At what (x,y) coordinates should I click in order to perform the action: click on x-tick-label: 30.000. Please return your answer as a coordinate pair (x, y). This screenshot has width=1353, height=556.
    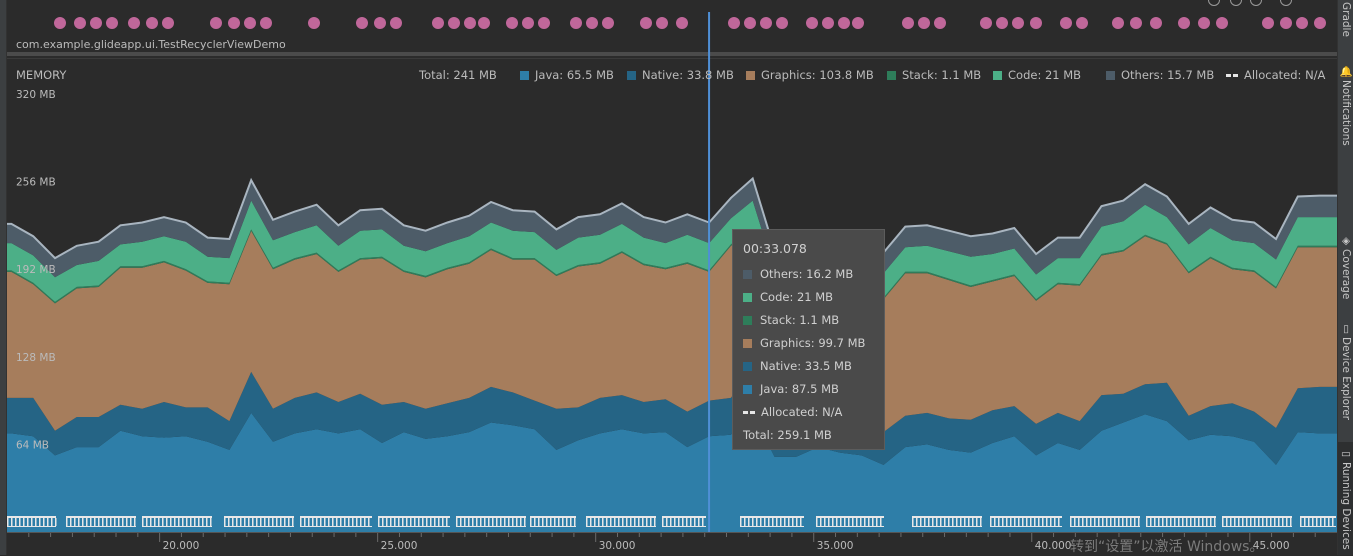
    Looking at the image, I should click on (617, 546).